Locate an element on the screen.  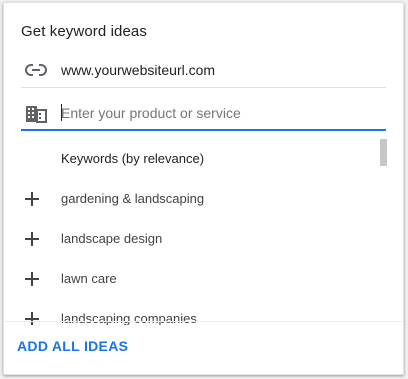
keyword-item: gardening & landscaping is located at coordinates (203, 199).